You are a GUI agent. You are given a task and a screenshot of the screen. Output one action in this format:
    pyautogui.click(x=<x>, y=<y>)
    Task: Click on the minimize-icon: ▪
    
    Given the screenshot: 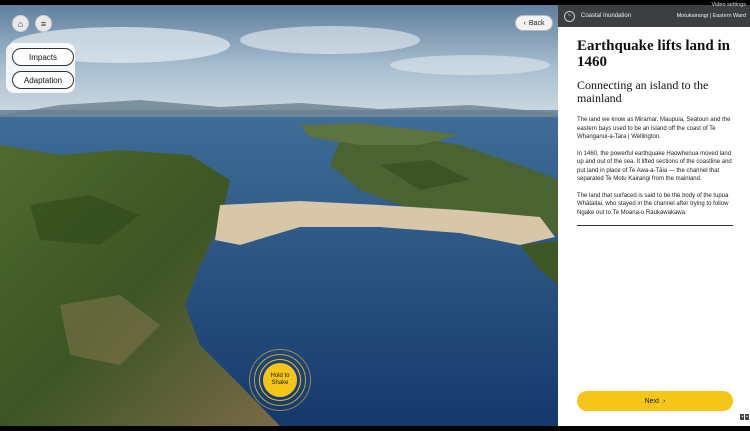 What is the action you would take?
    pyautogui.click(x=742, y=417)
    